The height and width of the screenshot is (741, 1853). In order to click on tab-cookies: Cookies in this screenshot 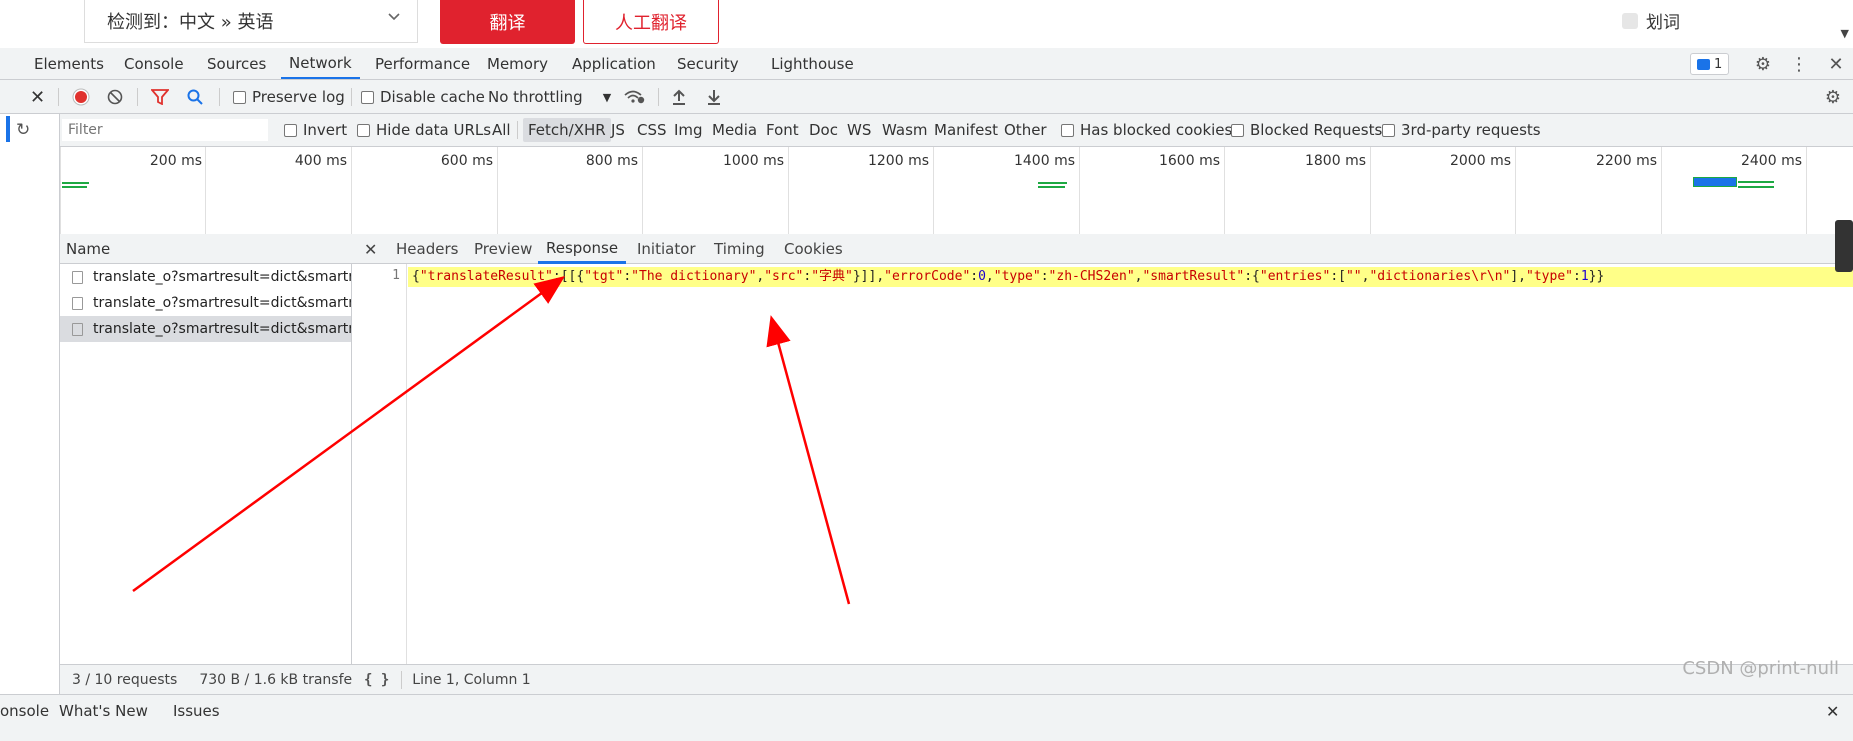, I will do `click(813, 249)`.